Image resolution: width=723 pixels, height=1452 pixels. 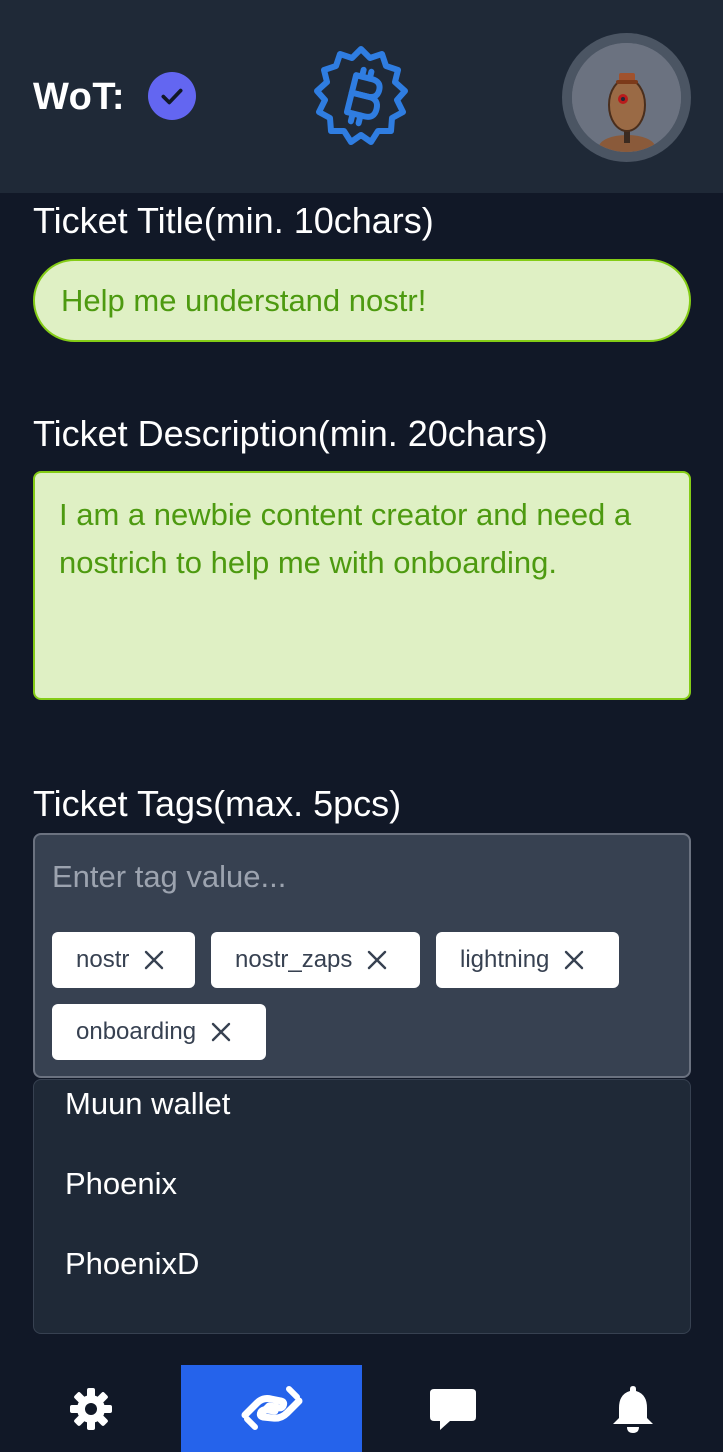 I want to click on tag-chip-lightning: lightning, so click(x=527, y=960).